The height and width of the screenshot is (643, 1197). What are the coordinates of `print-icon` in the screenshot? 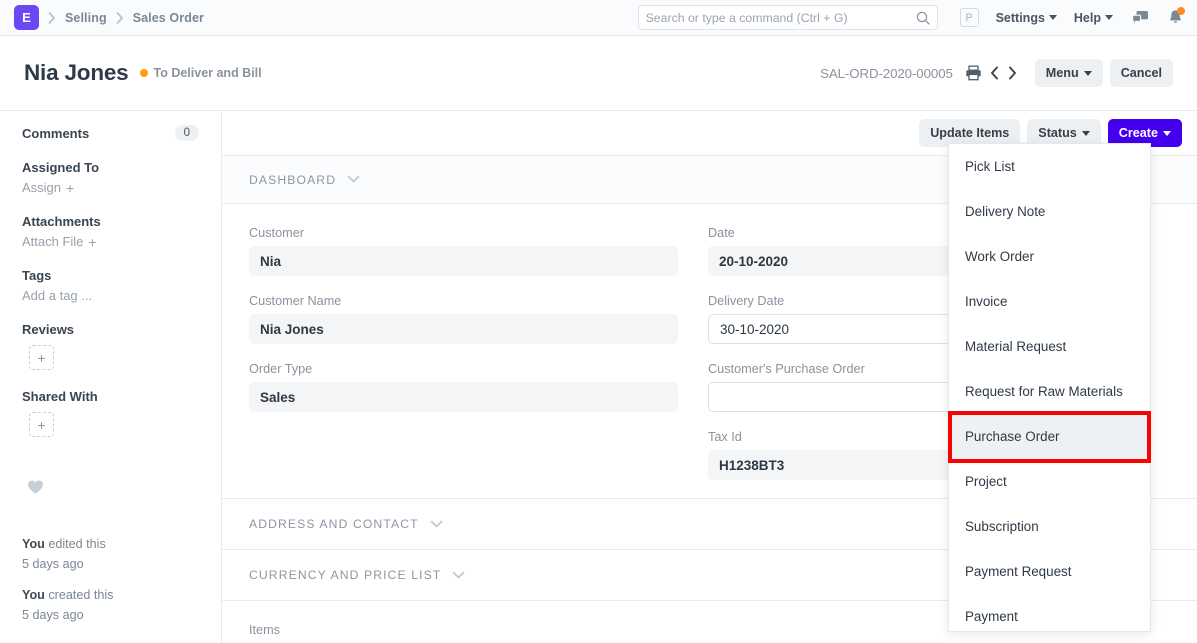 It's located at (973, 73).